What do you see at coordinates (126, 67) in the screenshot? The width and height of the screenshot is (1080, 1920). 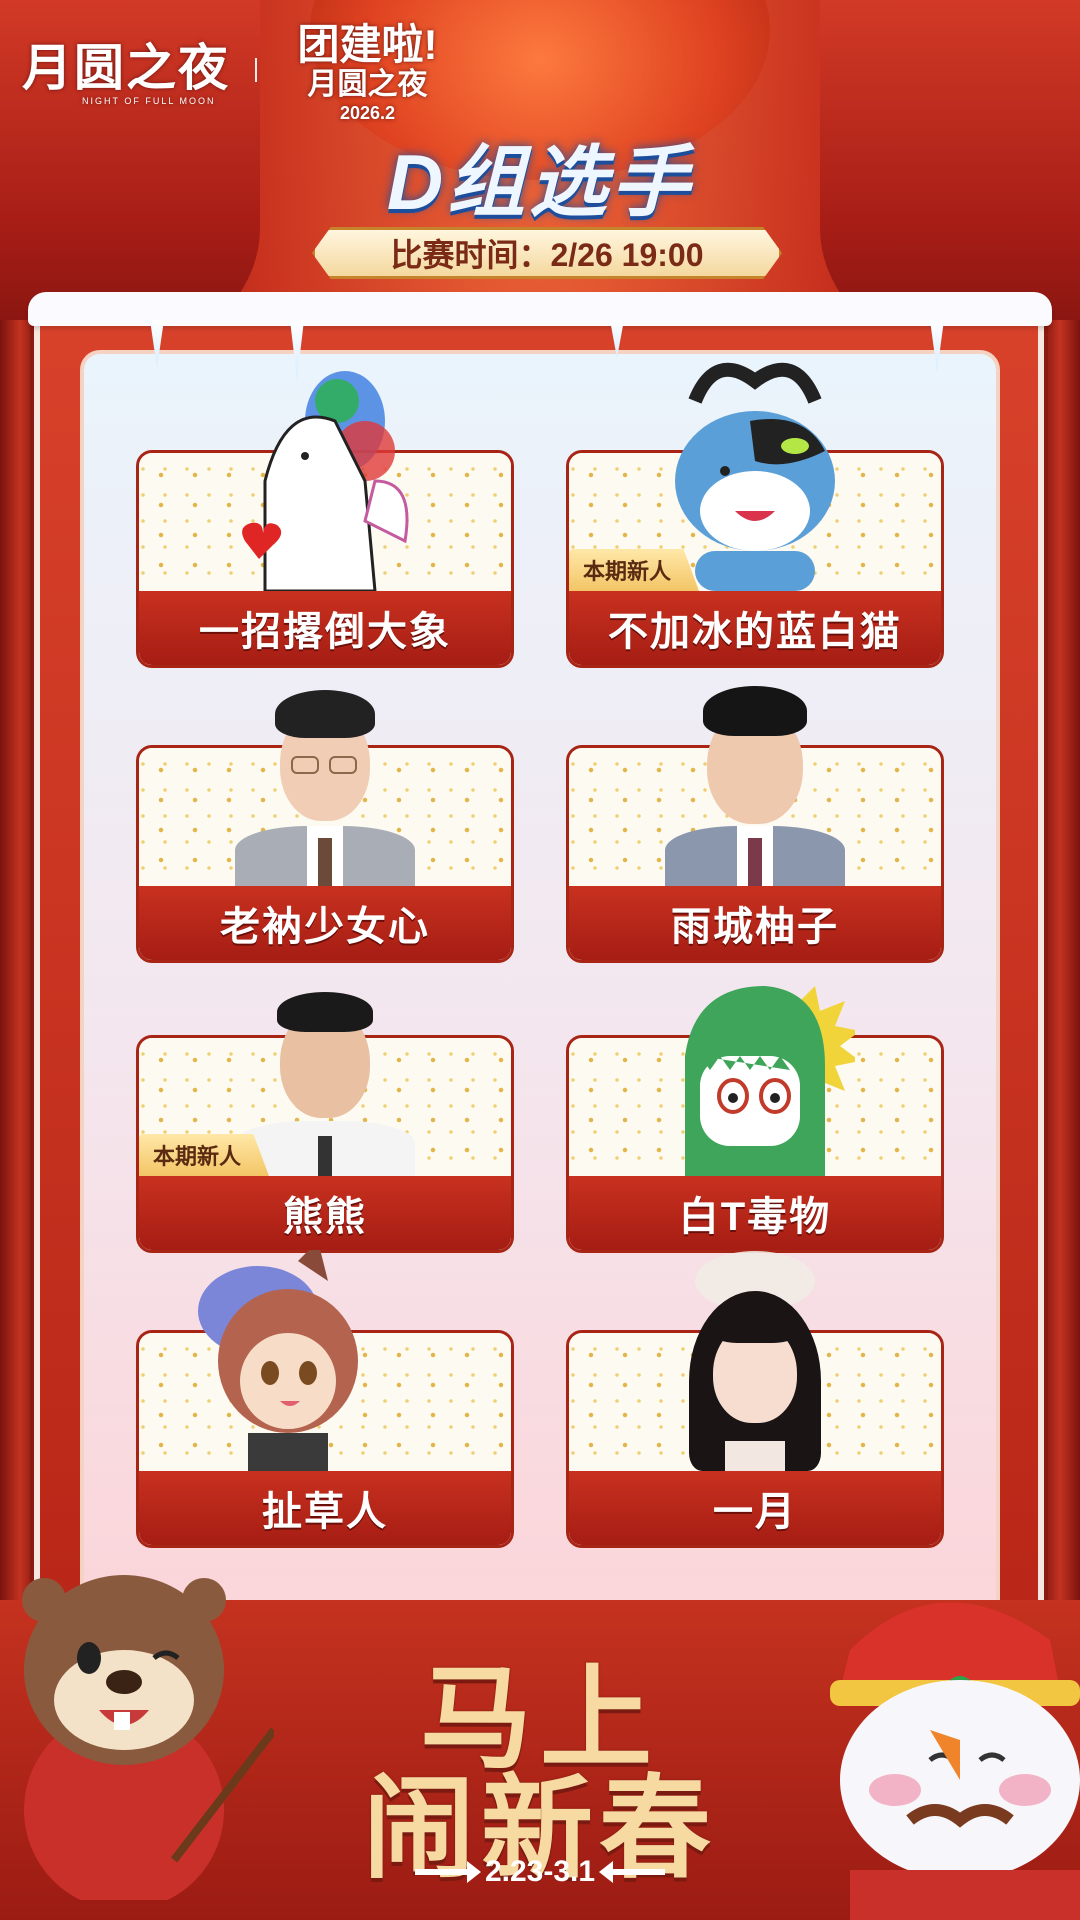 I see `logo-text: 月圆之夜` at bounding box center [126, 67].